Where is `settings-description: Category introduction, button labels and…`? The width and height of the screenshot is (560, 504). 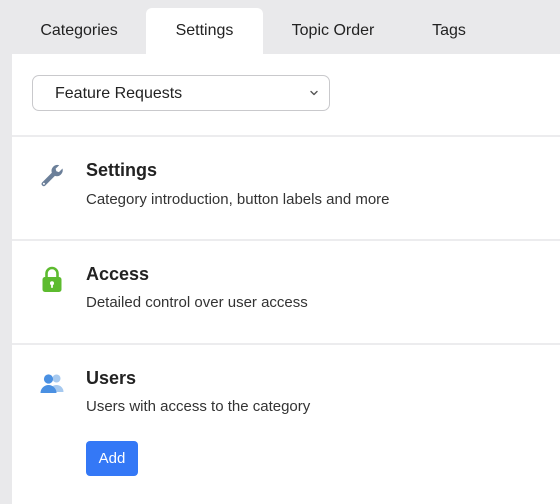
settings-description: Category introduction, button labels and… is located at coordinates (238, 199).